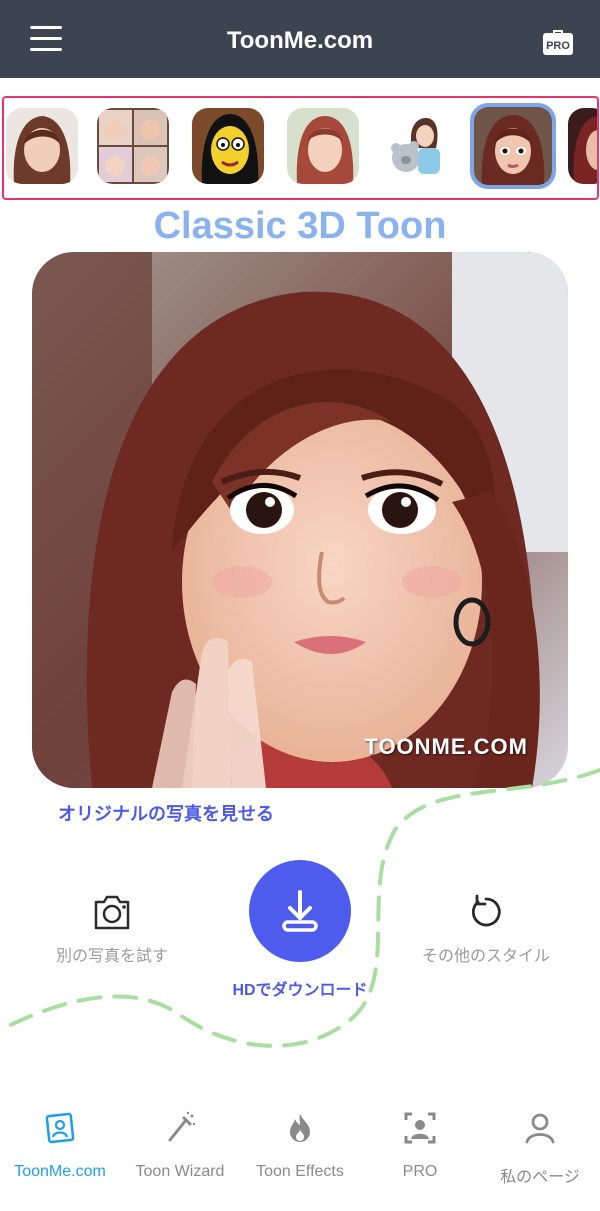 The width and height of the screenshot is (600, 1211). I want to click on camera-icon, so click(112, 912).